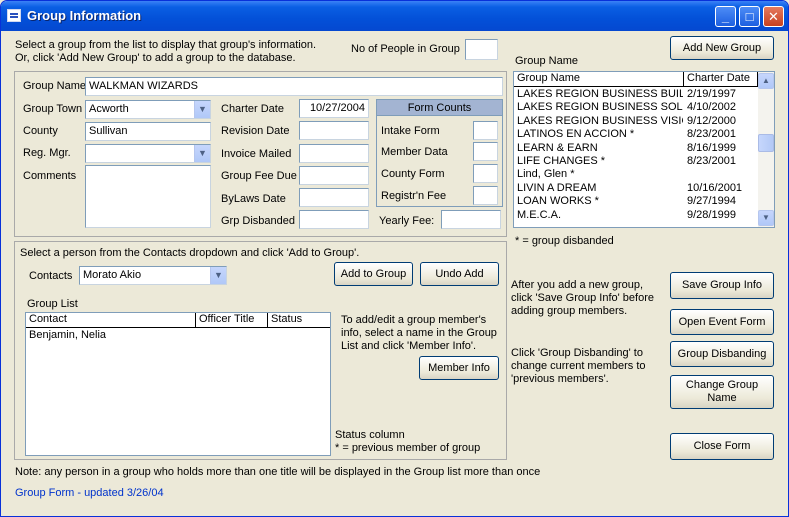 Image resolution: width=789 pixels, height=517 pixels. I want to click on group-row-name: LAKES REGION BUSINESS VISIONA, so click(600, 121).